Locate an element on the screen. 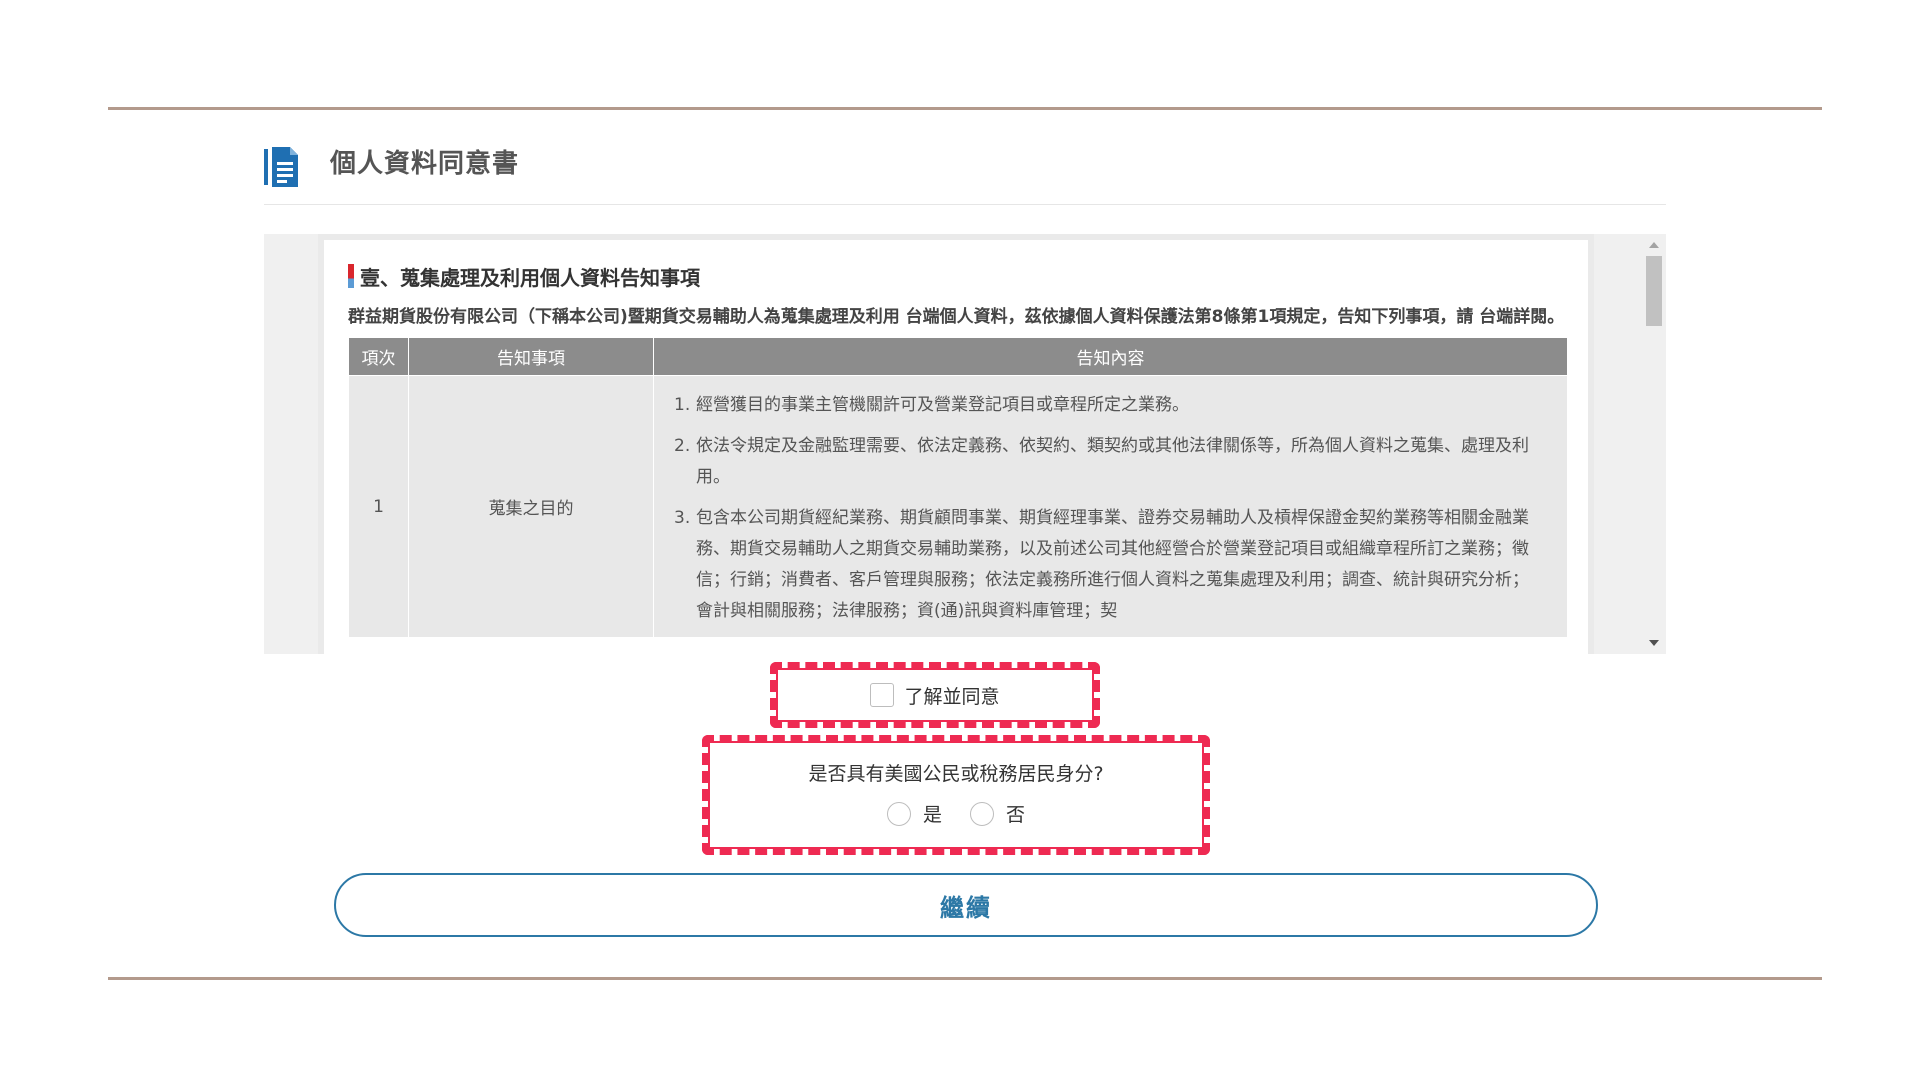 The height and width of the screenshot is (1080, 1920). row-index: 1 is located at coordinates (378, 506).